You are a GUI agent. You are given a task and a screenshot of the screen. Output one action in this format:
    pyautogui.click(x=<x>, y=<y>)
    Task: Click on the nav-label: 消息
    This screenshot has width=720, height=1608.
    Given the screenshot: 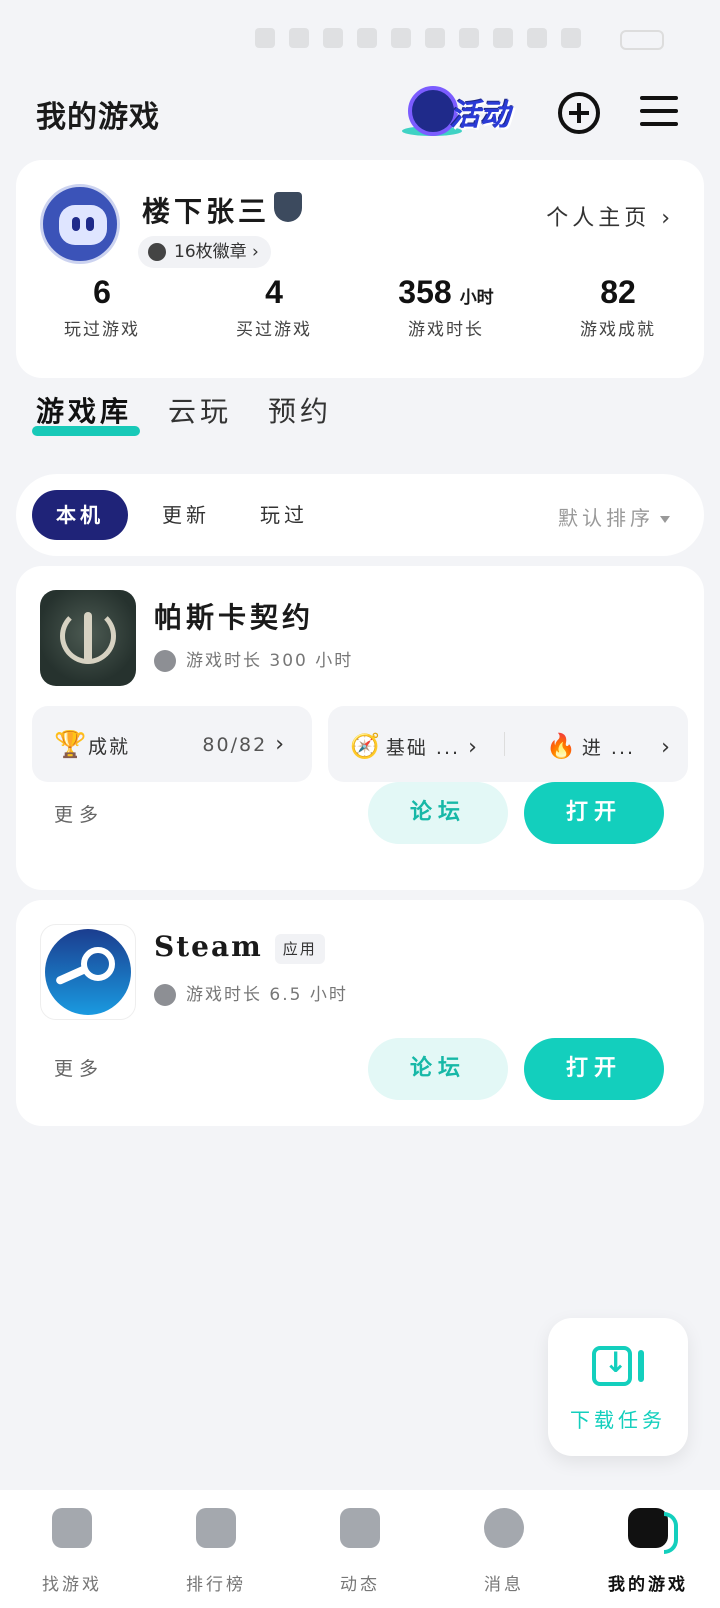 What is the action you would take?
    pyautogui.click(x=504, y=1585)
    